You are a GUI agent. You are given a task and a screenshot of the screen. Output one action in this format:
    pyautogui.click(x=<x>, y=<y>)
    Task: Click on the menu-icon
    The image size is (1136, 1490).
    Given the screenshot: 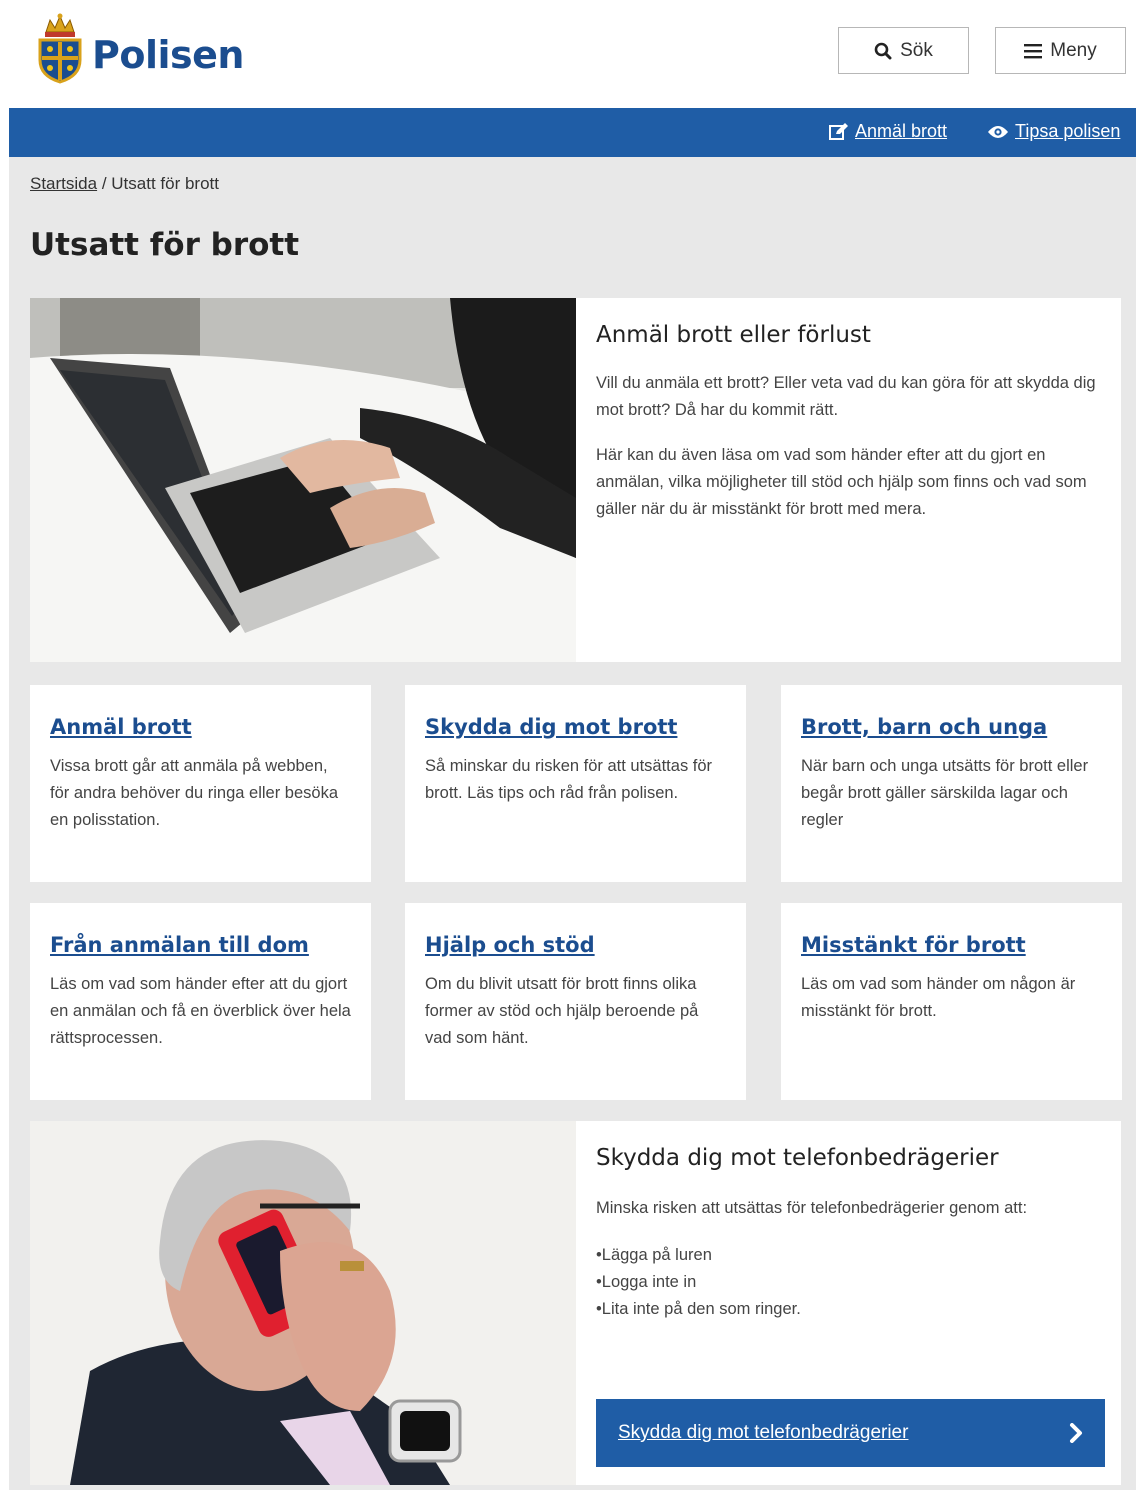 What is the action you would take?
    pyautogui.click(x=1033, y=50)
    